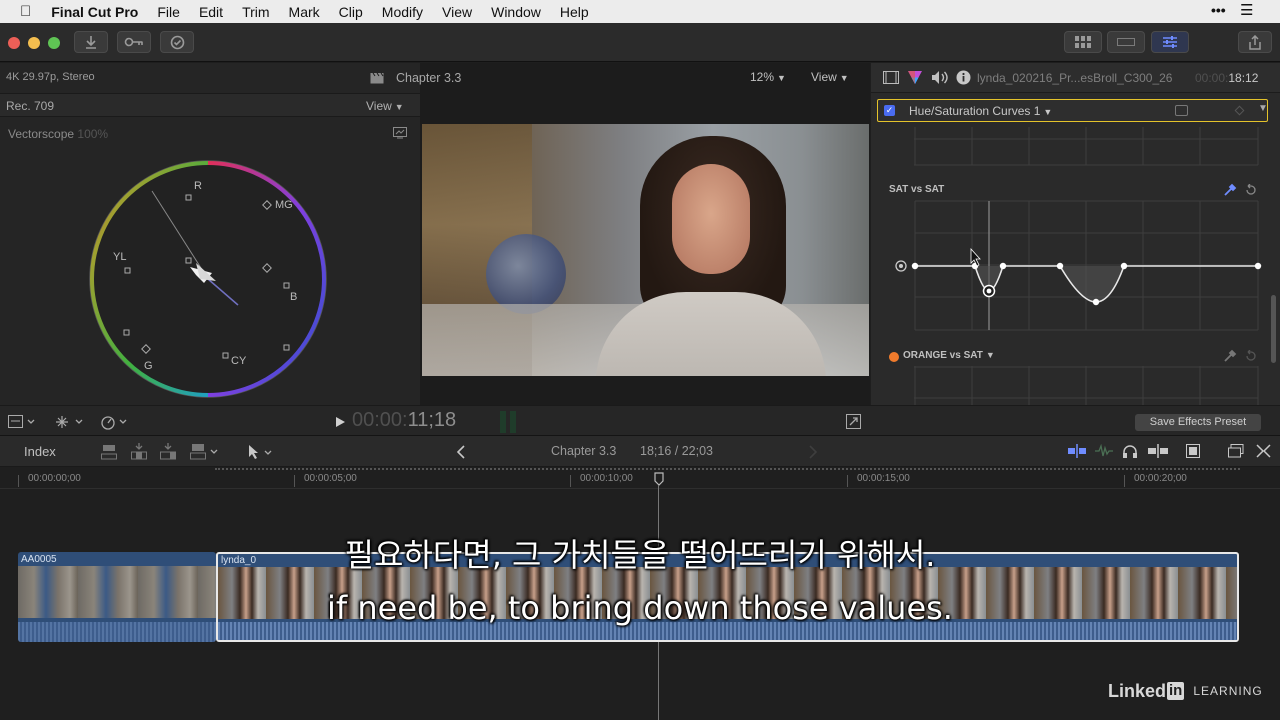 Image resolution: width=1280 pixels, height=720 pixels. I want to click on person-face, so click(711, 219).